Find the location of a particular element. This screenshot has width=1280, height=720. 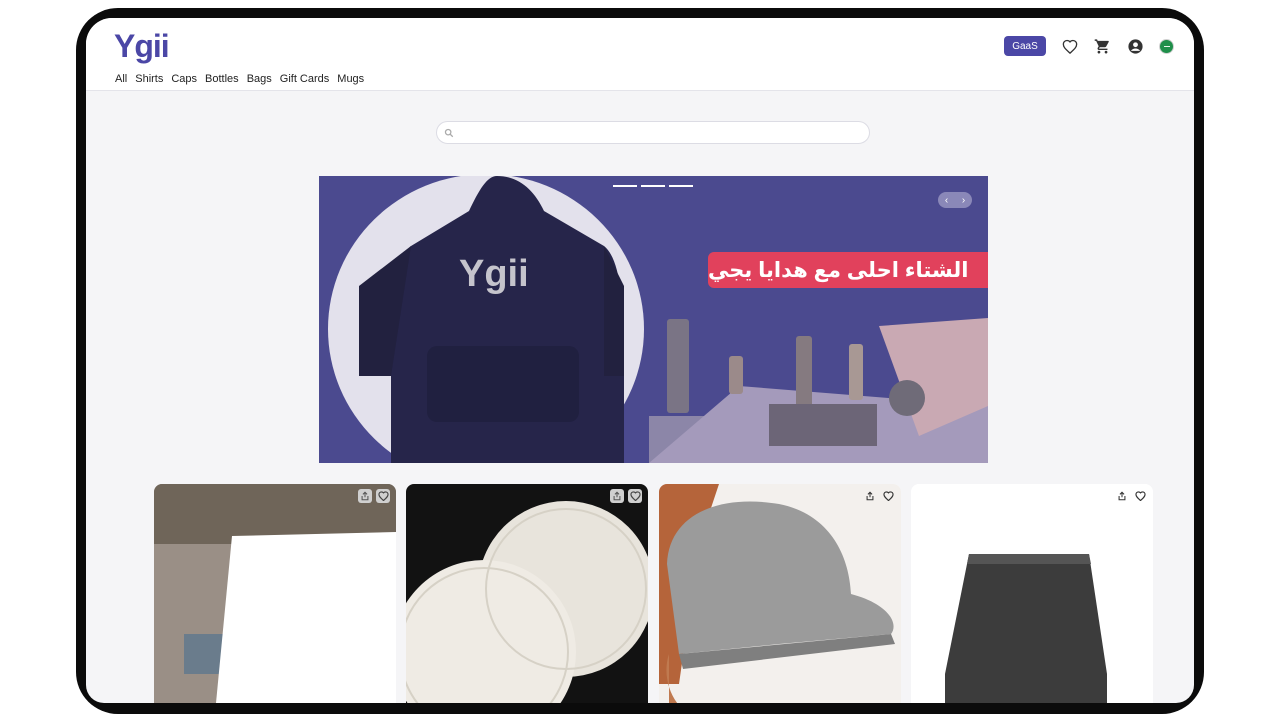

language-flag-icon is located at coordinates (1166, 46).